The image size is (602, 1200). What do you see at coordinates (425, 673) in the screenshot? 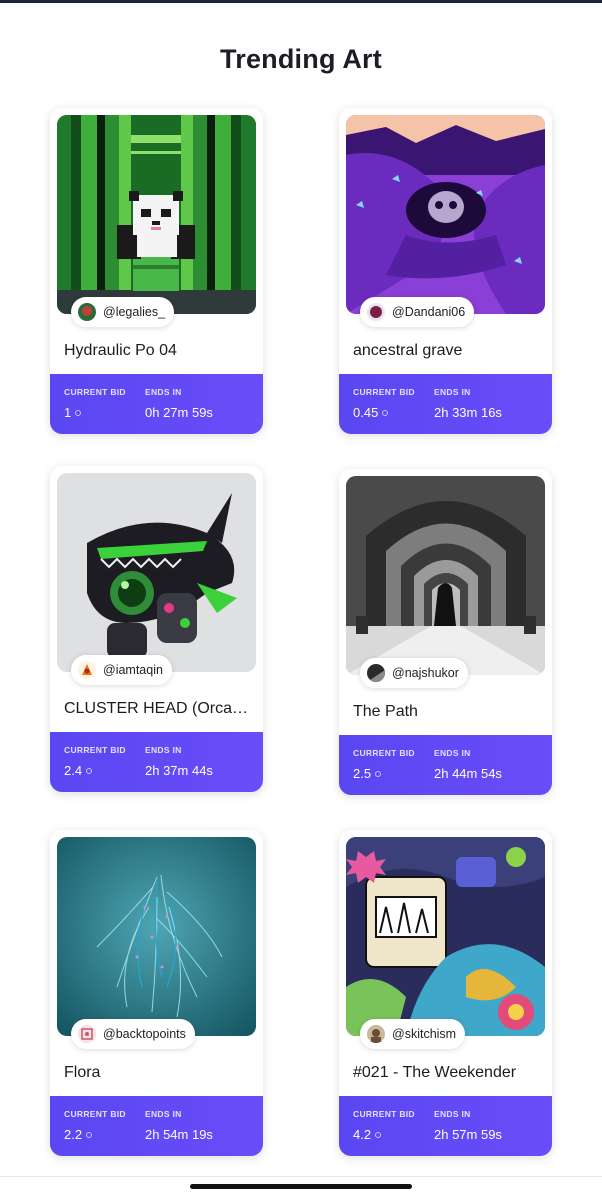
I see `owner-handle: @najshukor` at bounding box center [425, 673].